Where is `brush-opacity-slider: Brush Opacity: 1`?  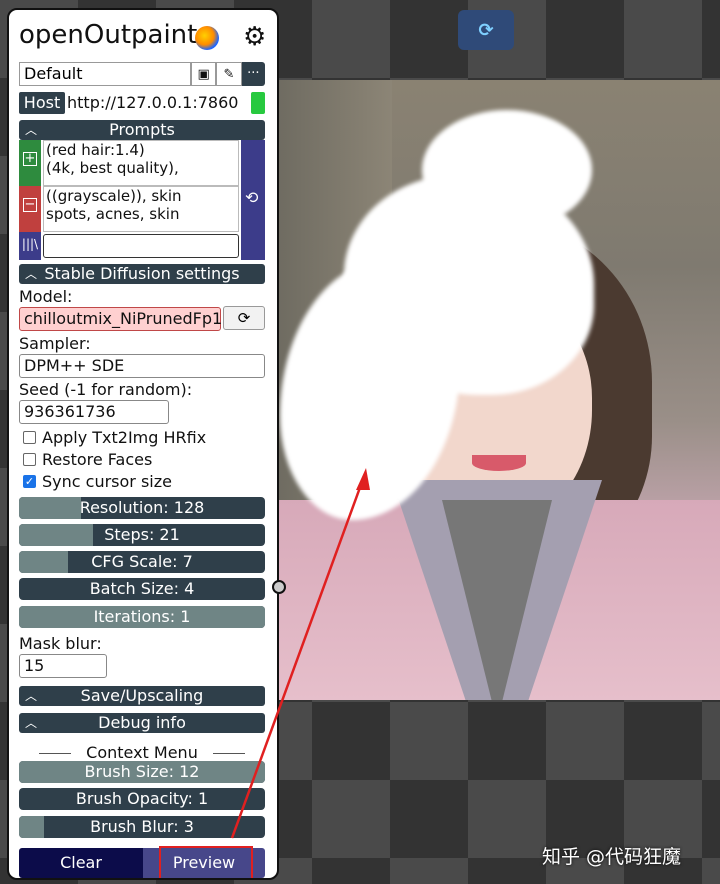 brush-opacity-slider: Brush Opacity: 1 is located at coordinates (142, 799).